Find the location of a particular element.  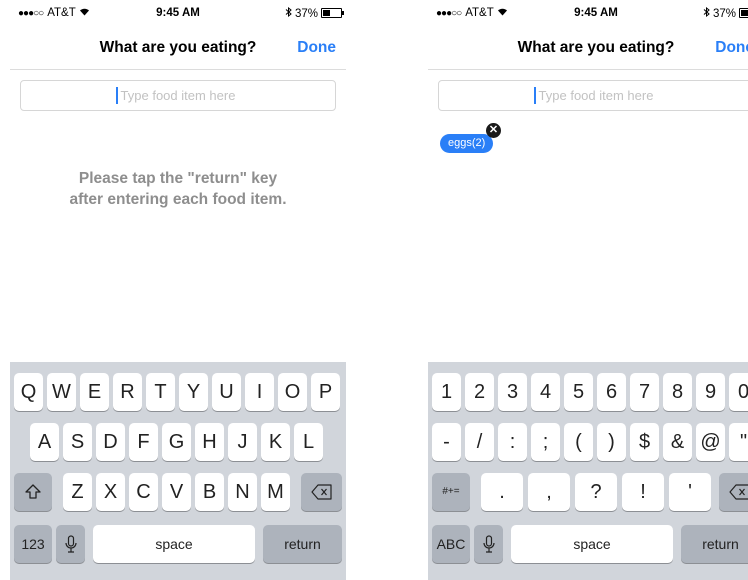

key-1: 1 is located at coordinates (446, 392).